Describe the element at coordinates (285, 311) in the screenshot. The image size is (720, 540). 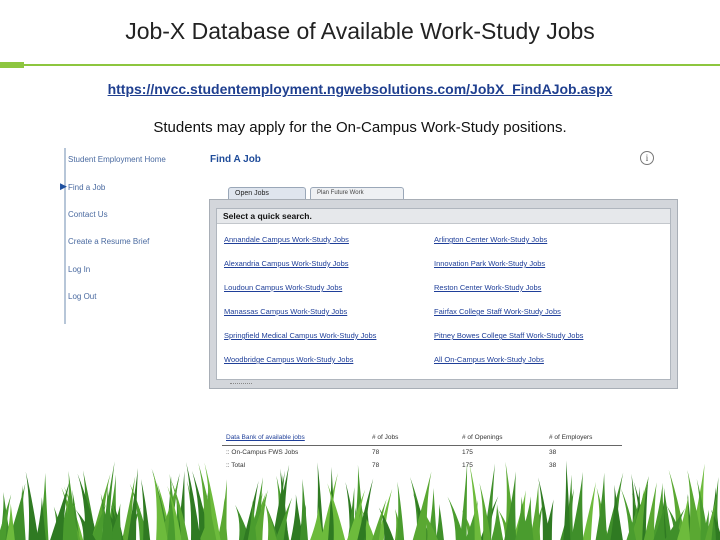
I see `link-manassas-campus: Manassas Campus Work-Study Jobs` at that location.